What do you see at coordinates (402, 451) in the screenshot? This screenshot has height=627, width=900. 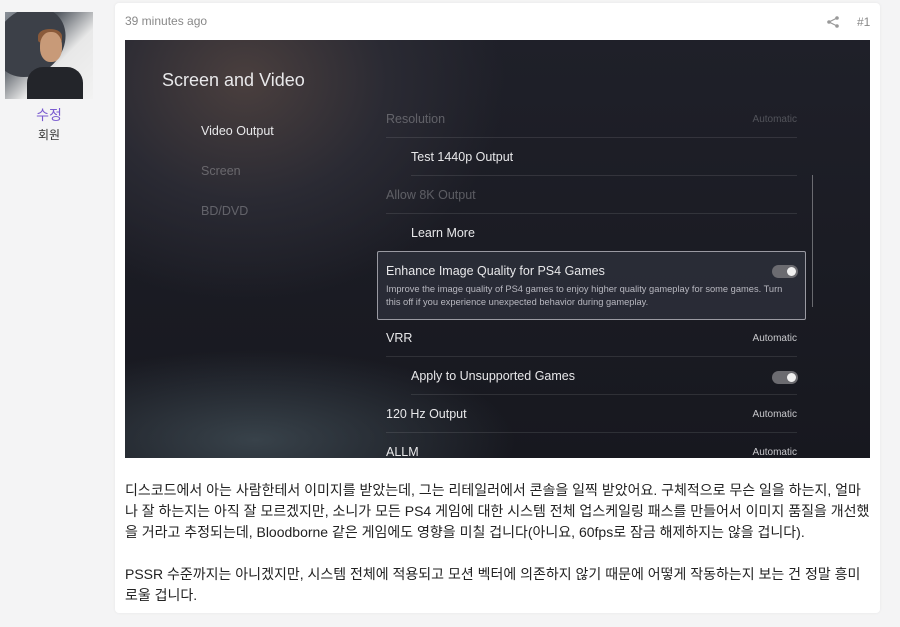 I see `row-allm: ALLM` at bounding box center [402, 451].